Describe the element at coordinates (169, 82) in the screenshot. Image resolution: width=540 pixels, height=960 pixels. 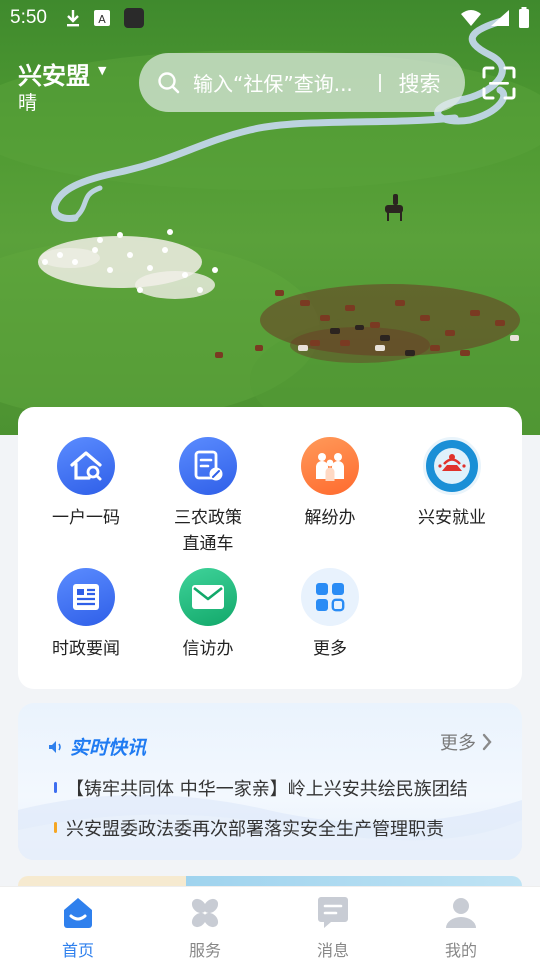
I see `search-icon` at that location.